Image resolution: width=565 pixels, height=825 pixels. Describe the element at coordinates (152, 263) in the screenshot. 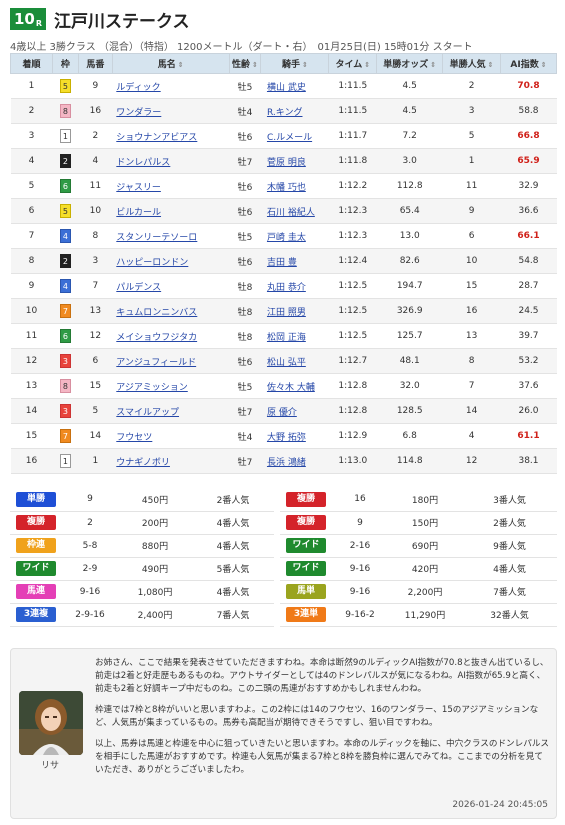

I see `horse-name-link: ハッピーロンドン` at that location.